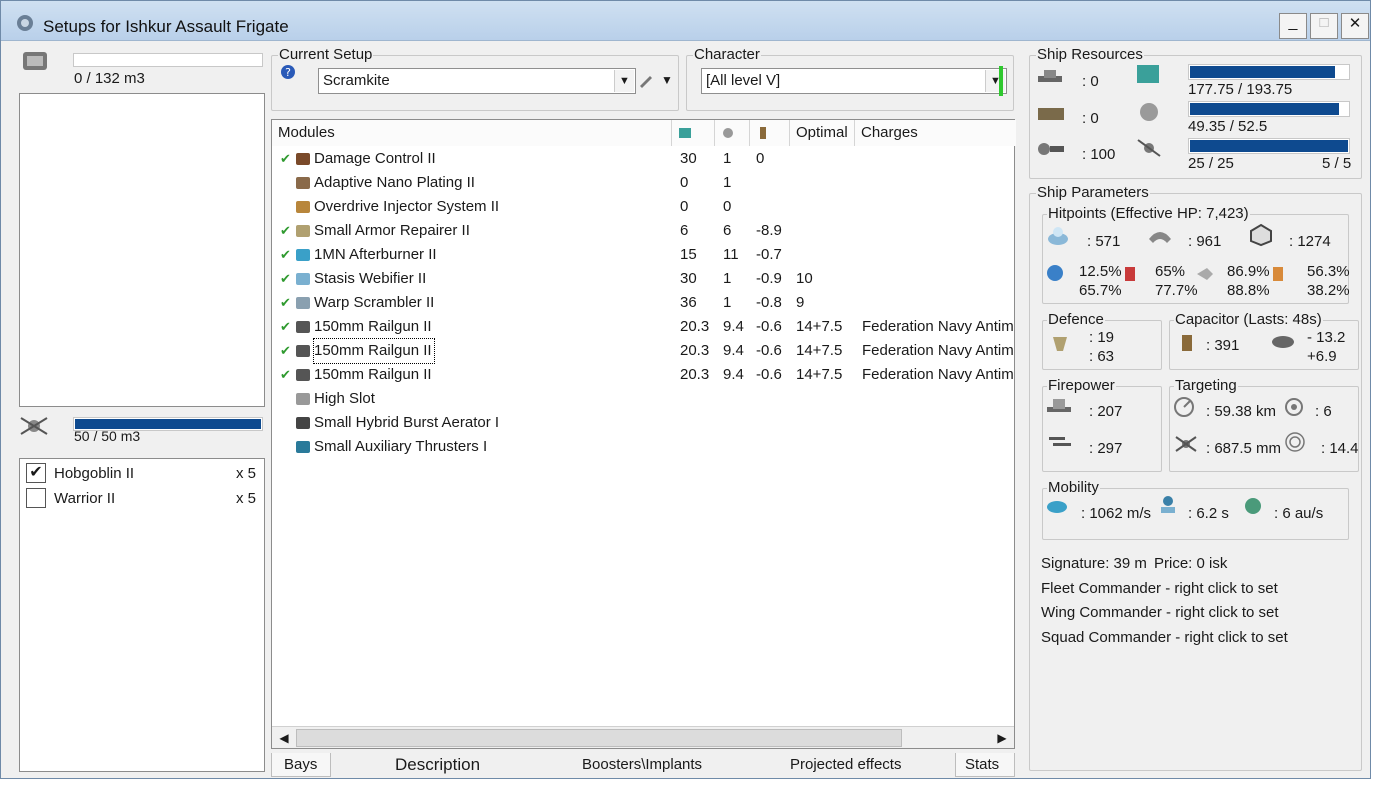 Image resolution: width=1381 pixels, height=785 pixels. Describe the element at coordinates (732, 133) in the screenshot. I see `powergrid-column-icon` at that location.